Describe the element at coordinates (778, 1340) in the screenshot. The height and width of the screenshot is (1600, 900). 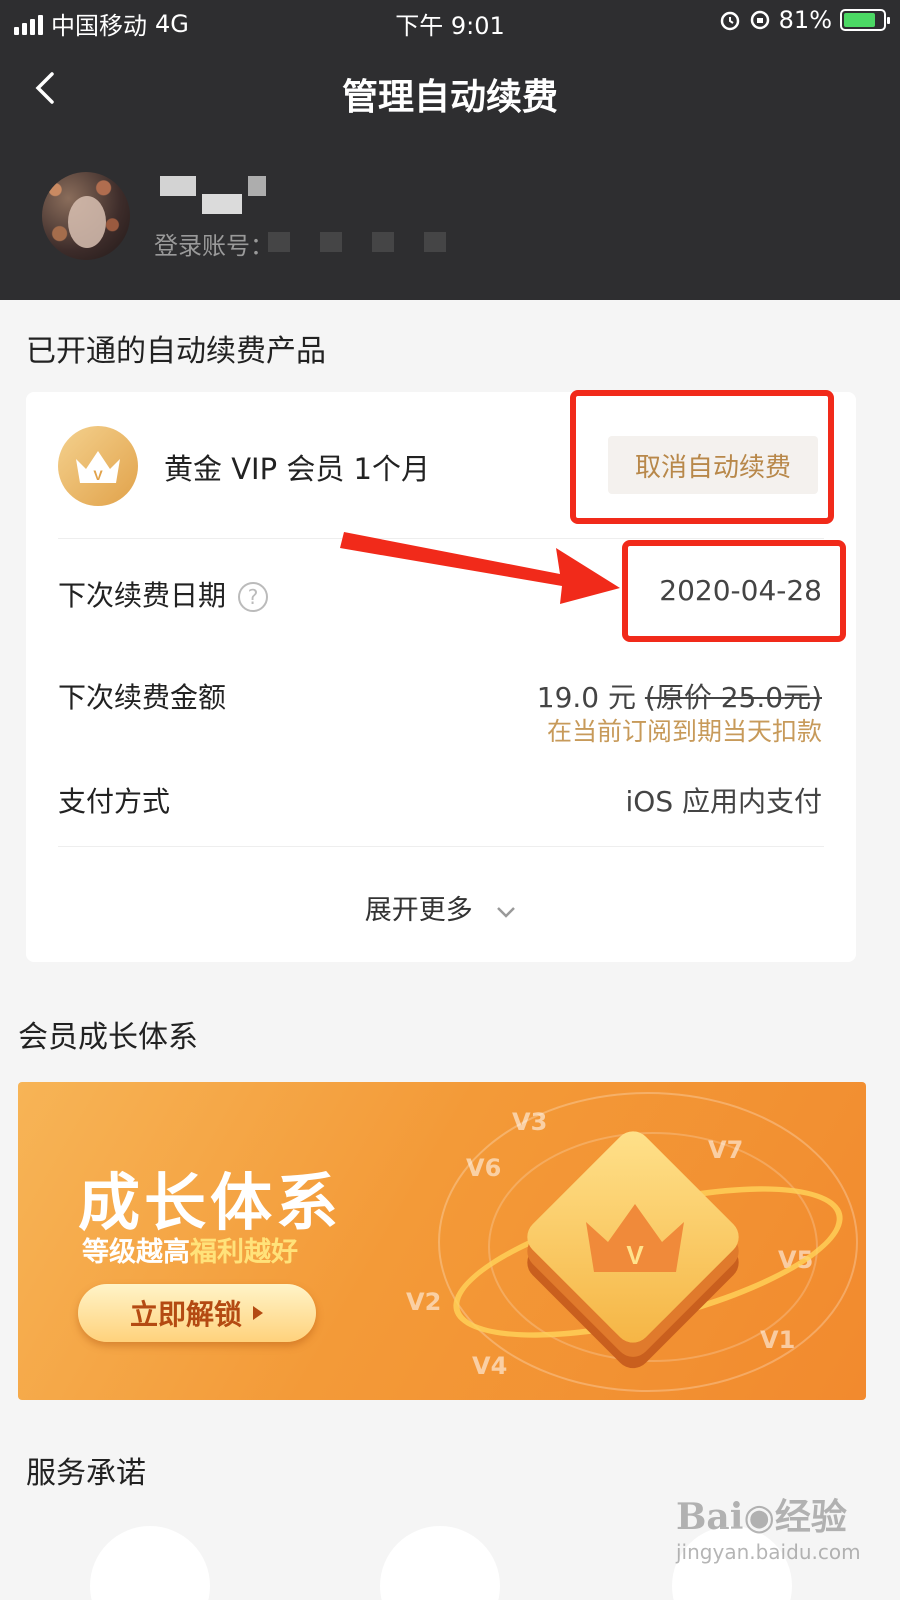
I see `level-label: V1` at that location.